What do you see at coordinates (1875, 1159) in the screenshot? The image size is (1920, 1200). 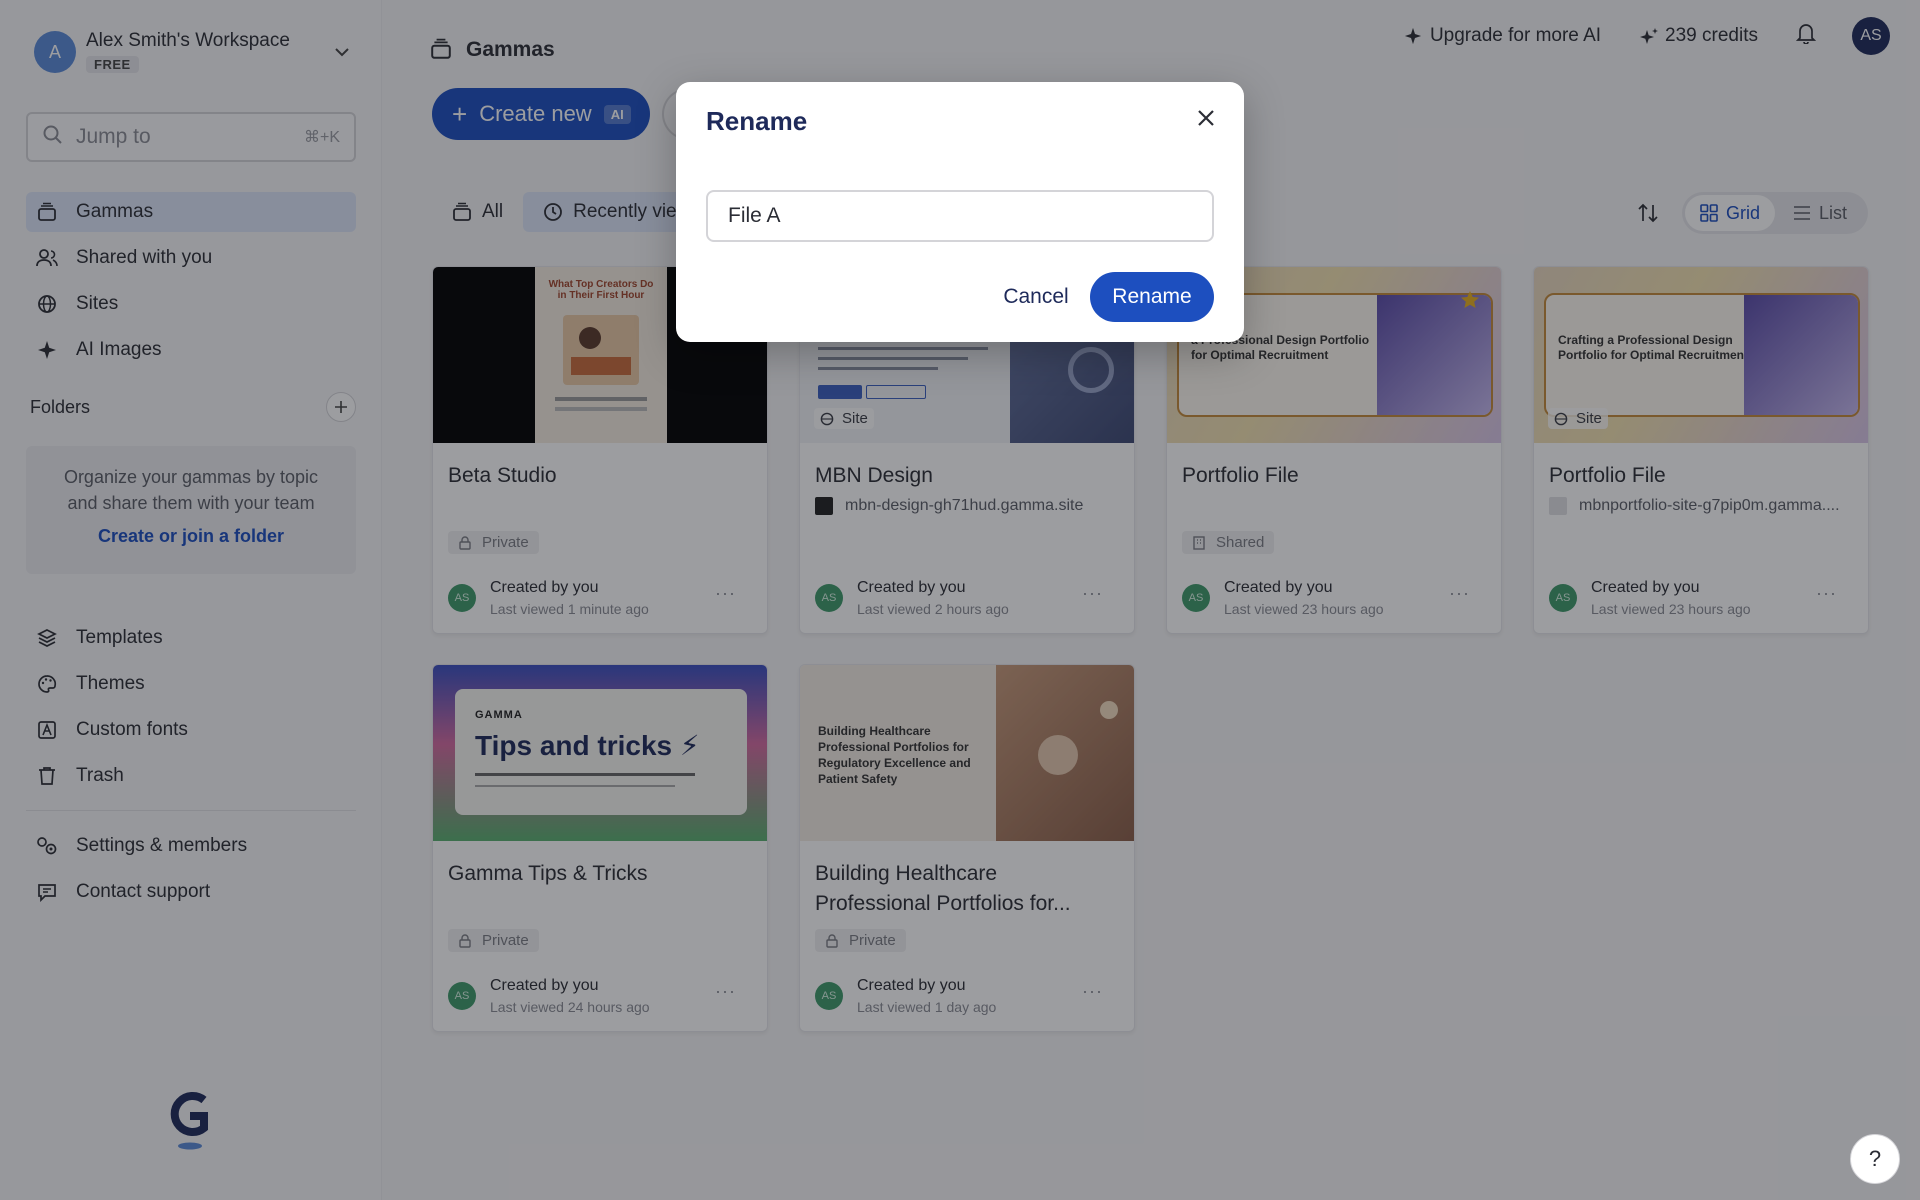 I see `help-button: ?` at bounding box center [1875, 1159].